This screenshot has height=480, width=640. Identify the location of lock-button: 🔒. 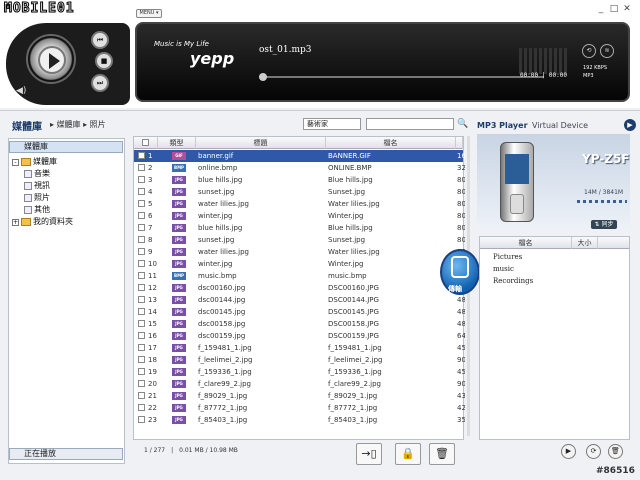
(408, 454).